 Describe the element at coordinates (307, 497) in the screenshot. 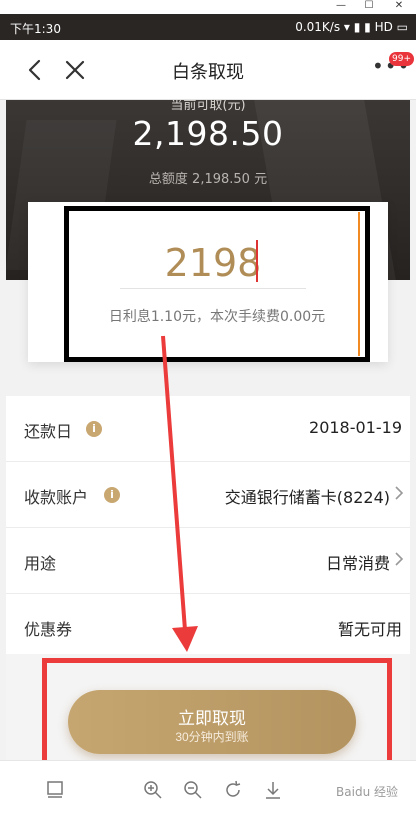

I see `row-value: 交通银行储蓄卡(8224)` at that location.